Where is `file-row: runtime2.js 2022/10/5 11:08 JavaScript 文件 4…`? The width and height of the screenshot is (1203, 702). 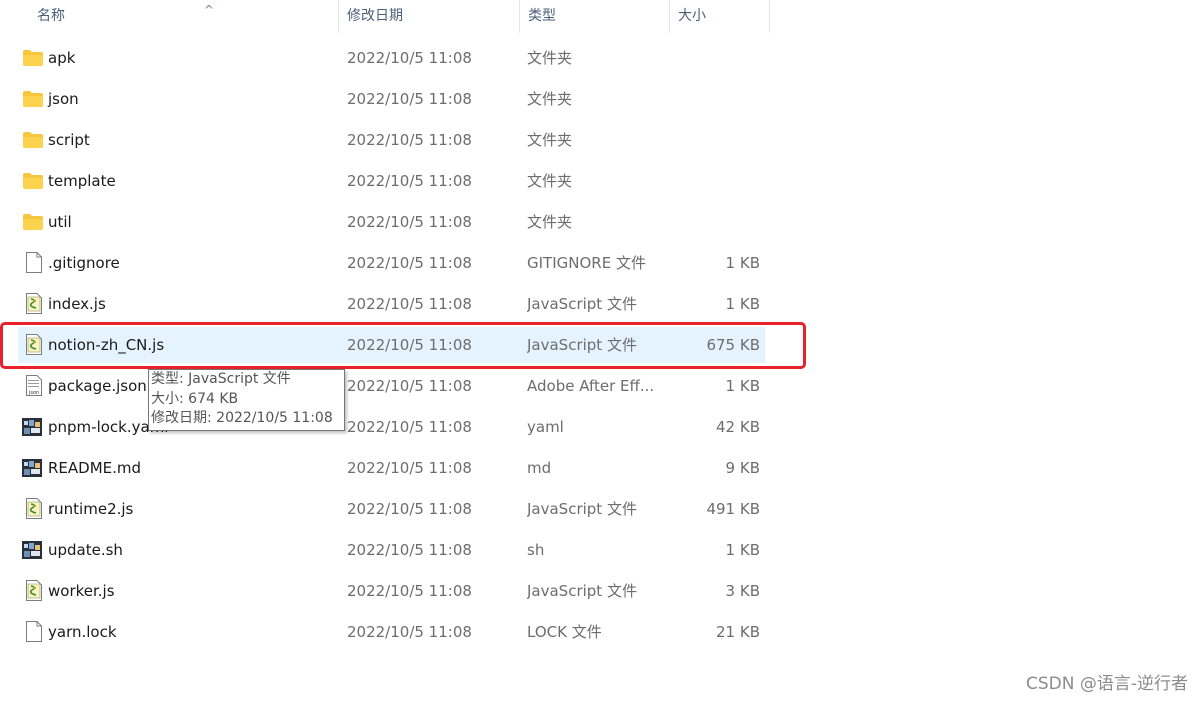
file-row: runtime2.js 2022/10/5 11:08 JavaScript 文件 4… is located at coordinates (391, 509).